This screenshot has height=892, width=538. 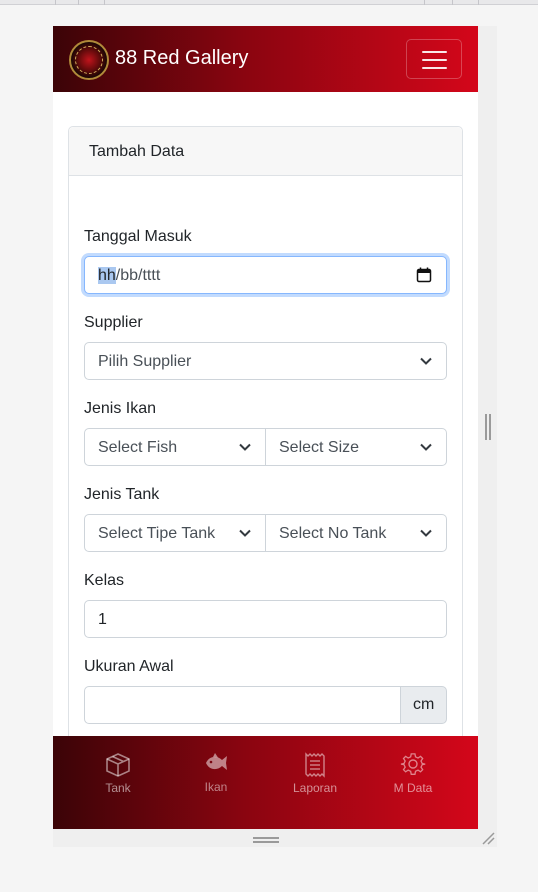 What do you see at coordinates (138, 236) in the screenshot?
I see `tanggal-masuk-label: Tanggal Masuk` at bounding box center [138, 236].